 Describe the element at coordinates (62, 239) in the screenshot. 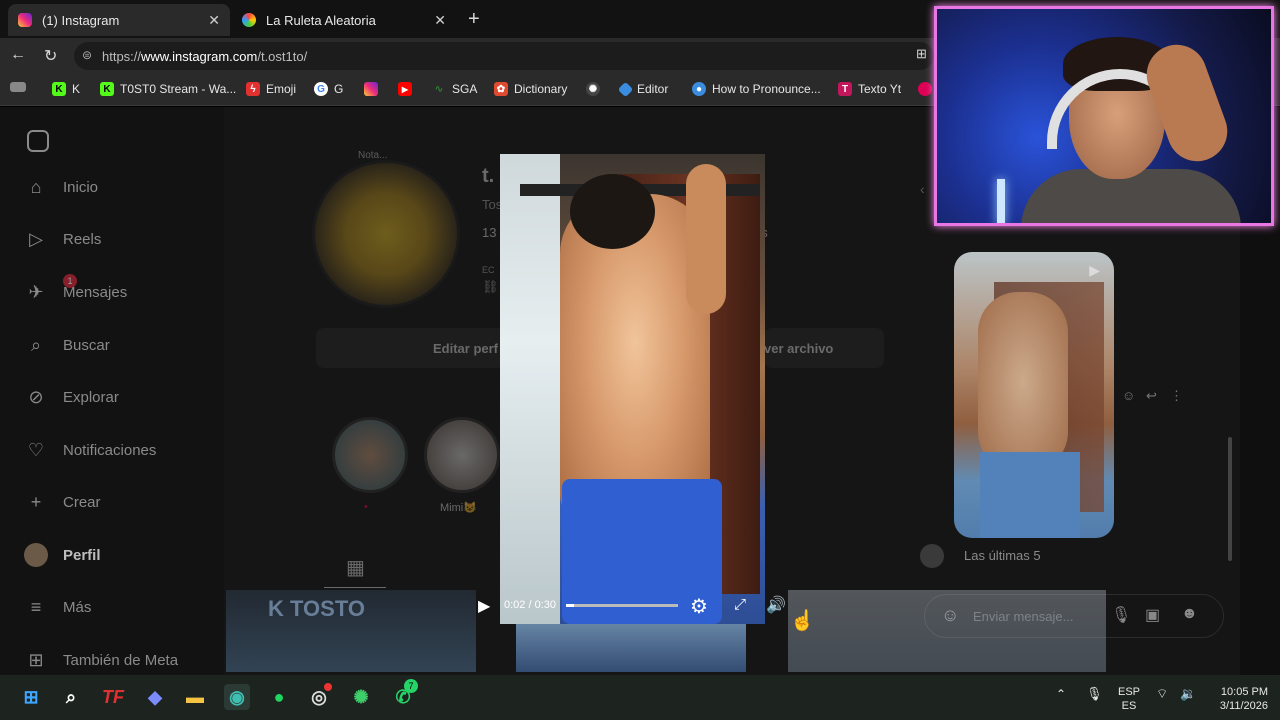

I see `sidebar-item-reels: ▷ Reels` at that location.